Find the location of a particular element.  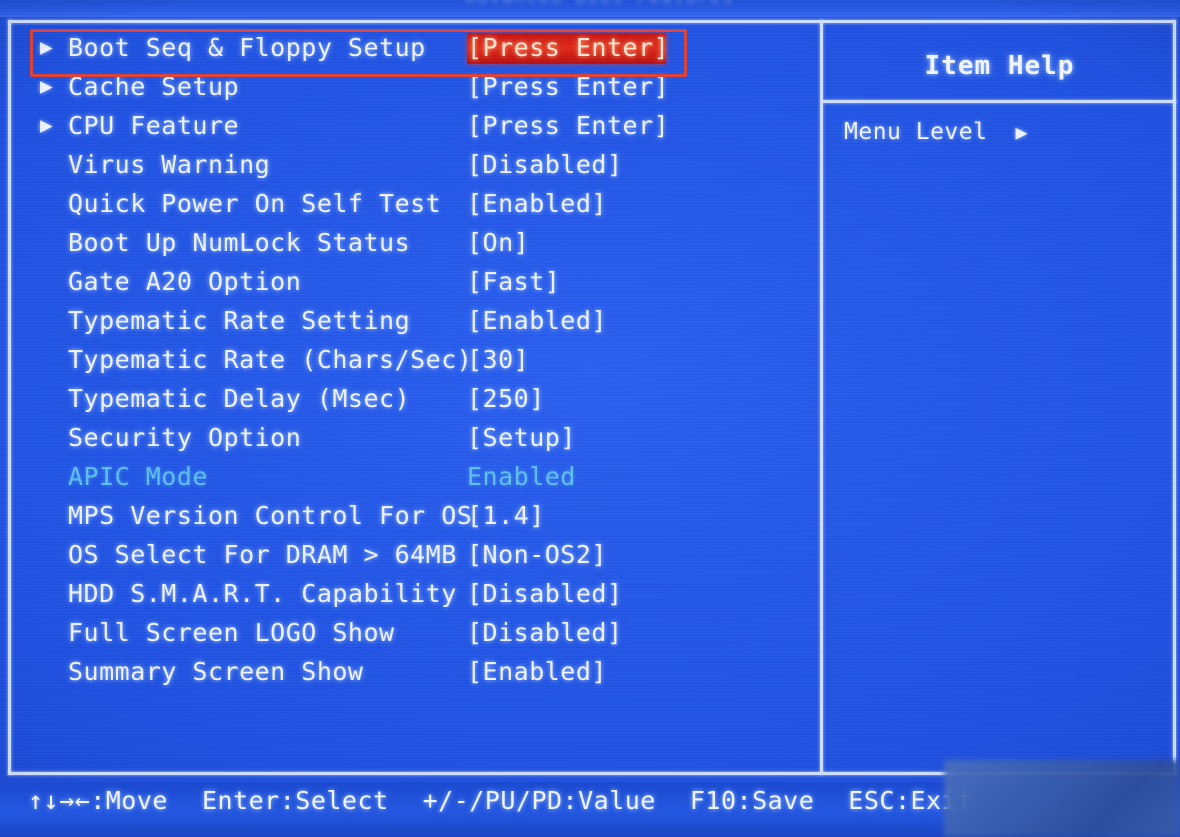

menu-row: Virus Warning [Disabled] is located at coordinates (415, 164).